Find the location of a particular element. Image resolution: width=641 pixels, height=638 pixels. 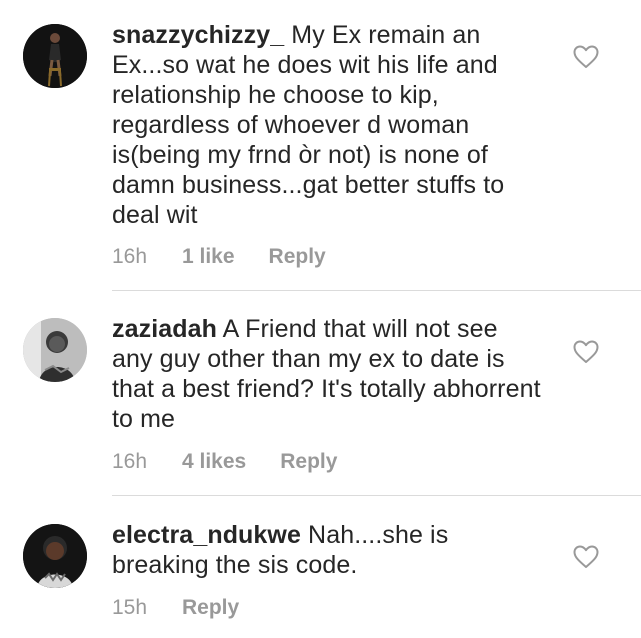

comment-meta: 16h 4 likes Reply is located at coordinates (224, 462).